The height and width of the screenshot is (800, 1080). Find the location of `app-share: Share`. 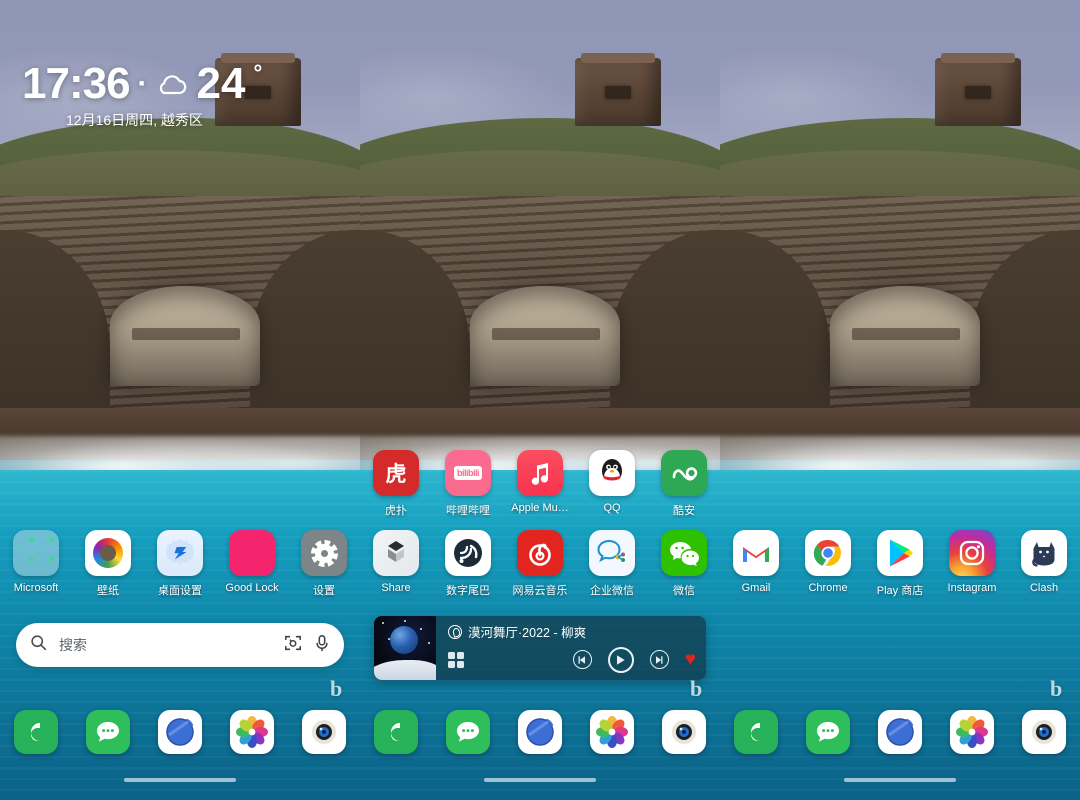

app-share: Share is located at coordinates (396, 562).